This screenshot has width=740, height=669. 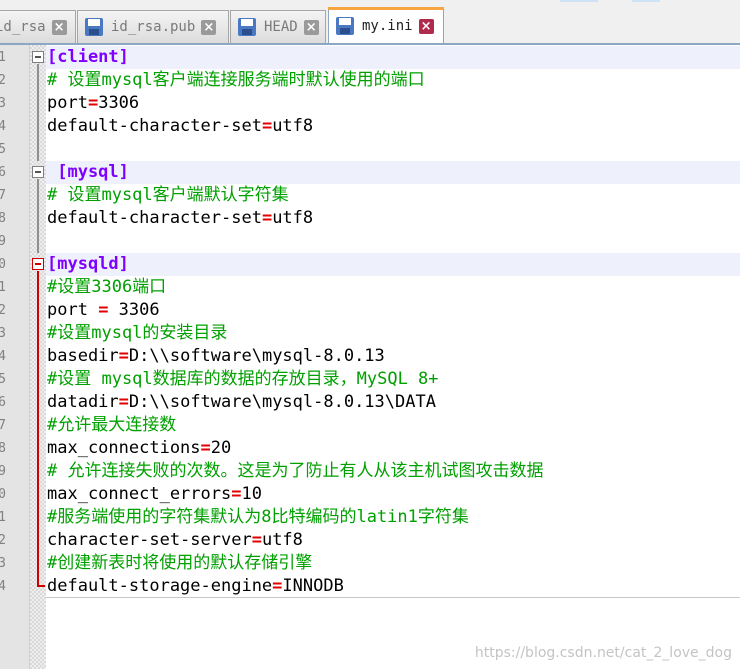 What do you see at coordinates (3, 149) in the screenshot?
I see `line-number-text: 5` at bounding box center [3, 149].